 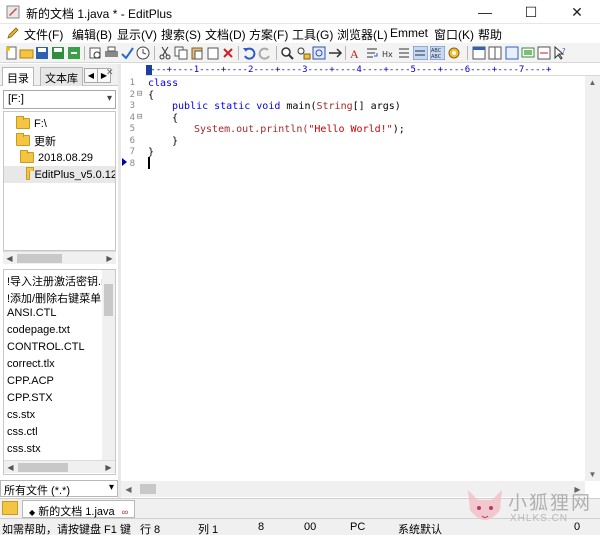 What do you see at coordinates (36, 140) in the screenshot?
I see `dir-item: 更新` at bounding box center [36, 140].